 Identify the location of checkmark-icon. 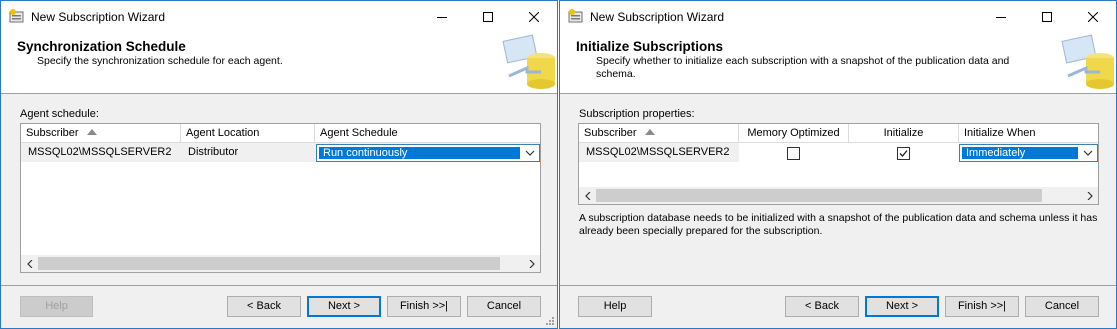
(903, 153).